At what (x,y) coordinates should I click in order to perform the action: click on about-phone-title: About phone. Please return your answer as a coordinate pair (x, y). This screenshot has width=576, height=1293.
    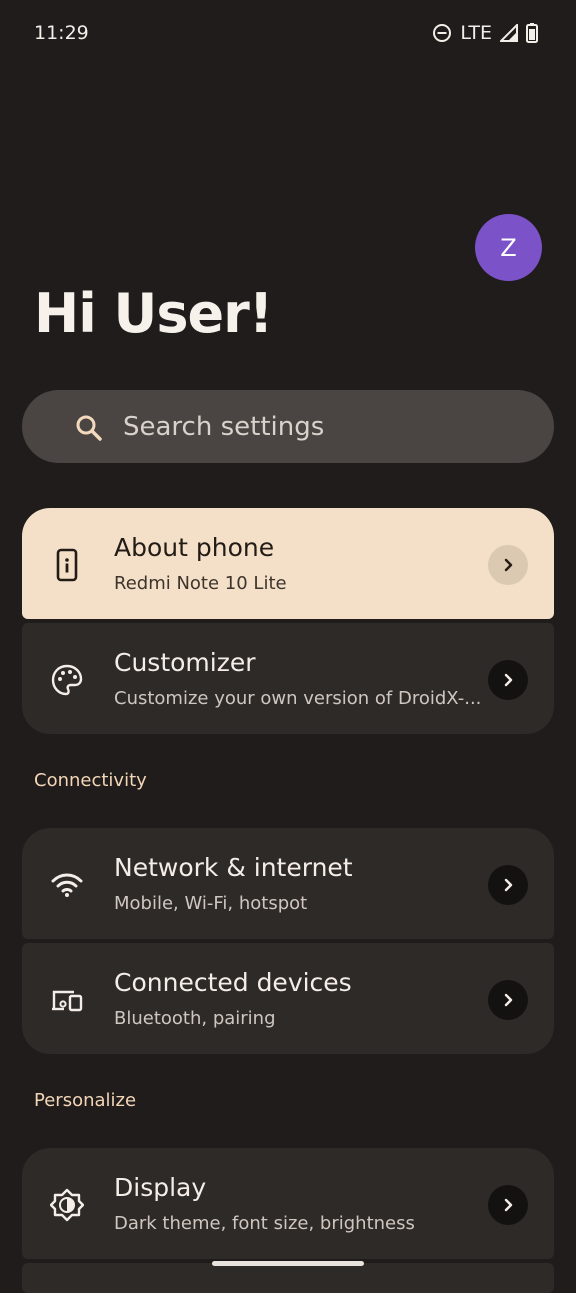
    Looking at the image, I should click on (194, 547).